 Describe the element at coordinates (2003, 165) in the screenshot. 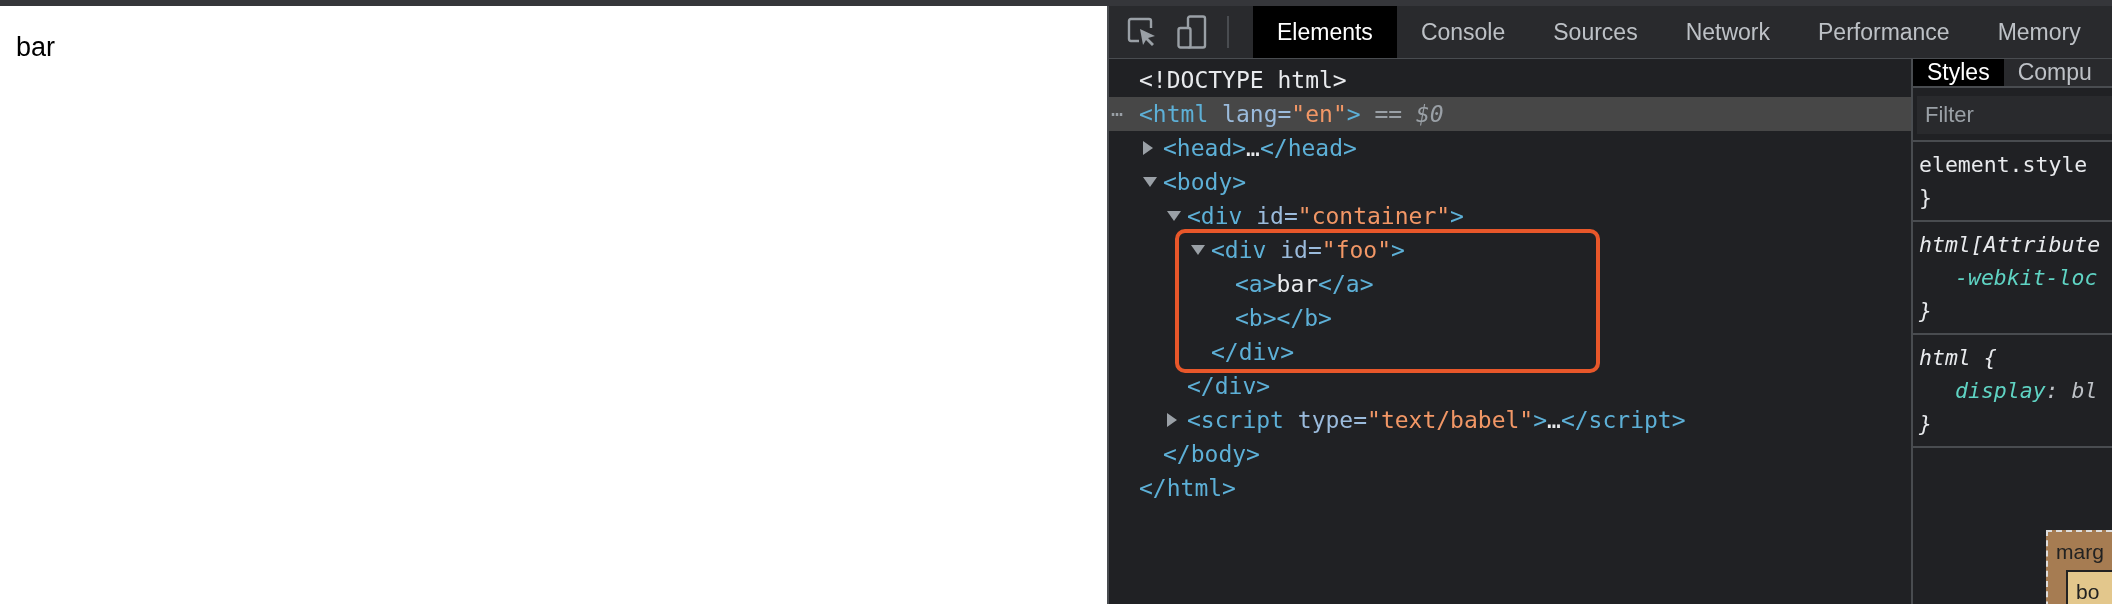

I see `style-rule-line: element.style` at that location.